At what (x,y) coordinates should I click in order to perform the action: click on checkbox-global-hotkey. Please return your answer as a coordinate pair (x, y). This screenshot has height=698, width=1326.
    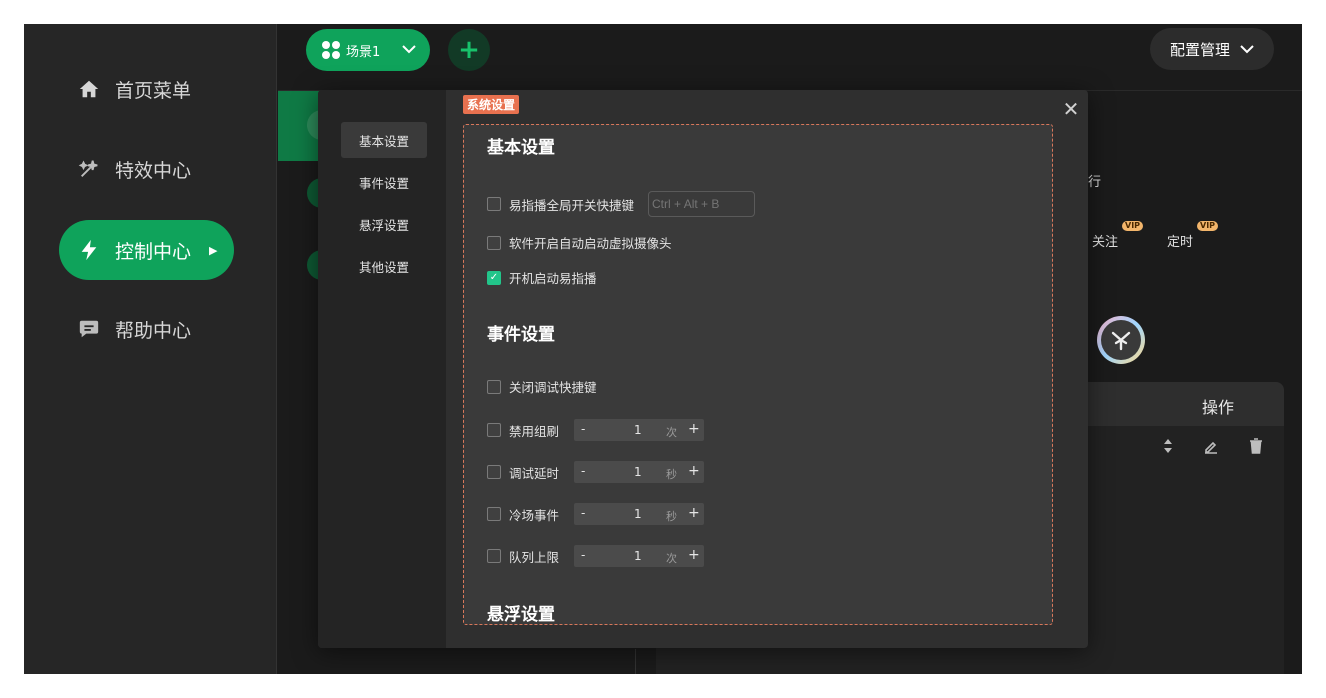
    Looking at the image, I should click on (494, 204).